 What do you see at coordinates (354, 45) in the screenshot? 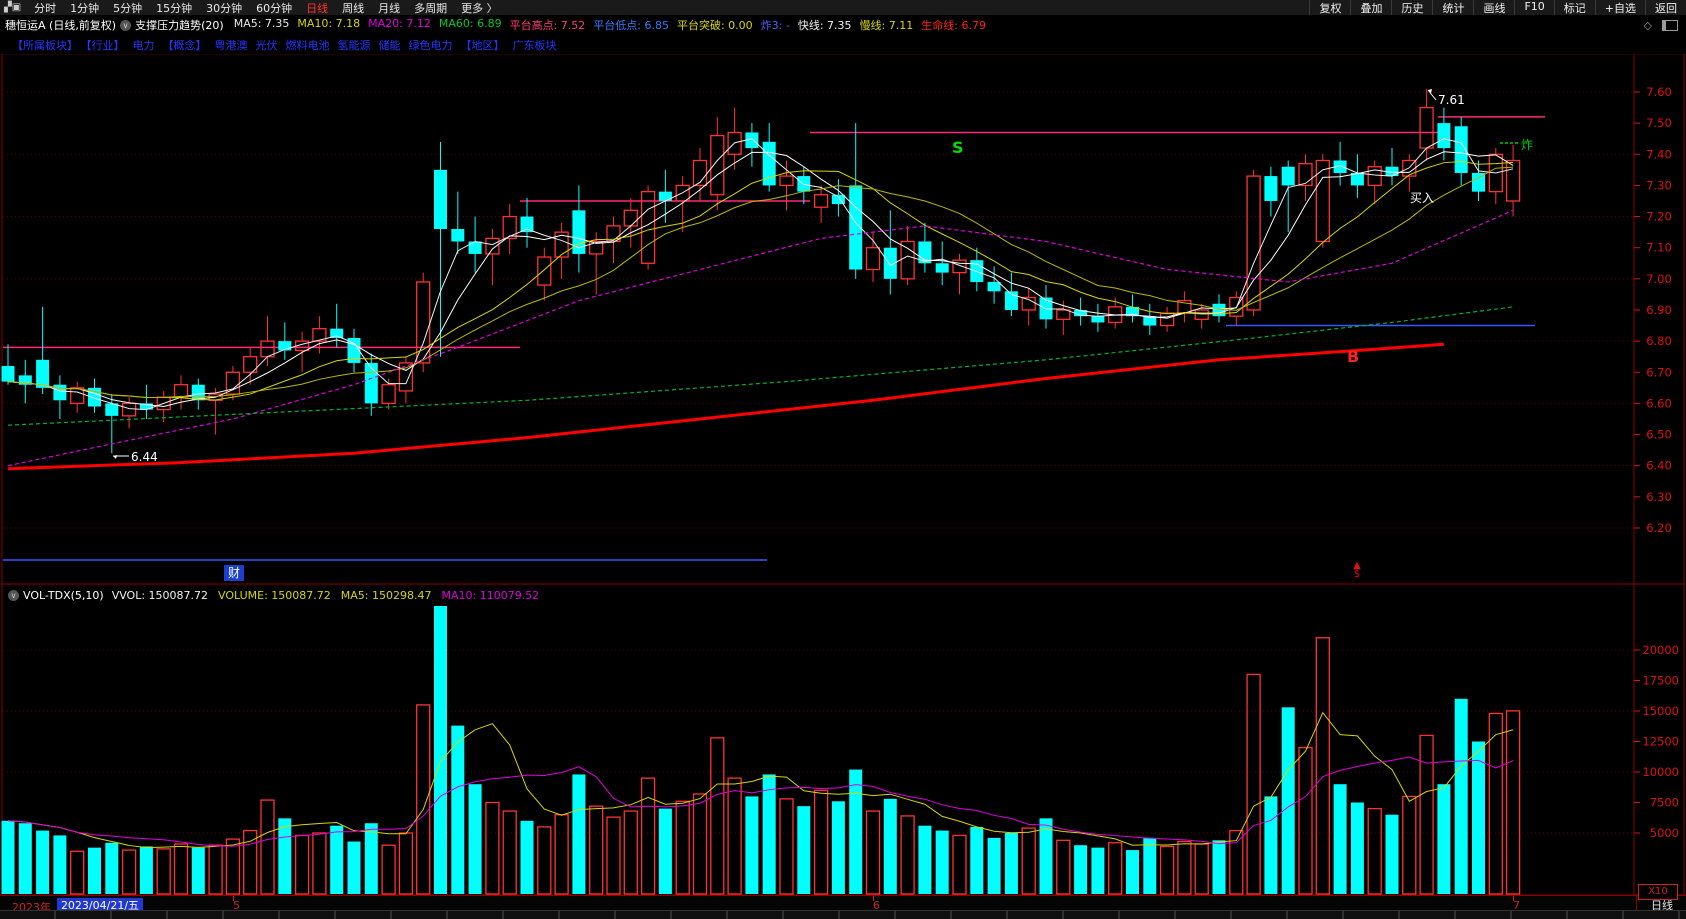
I see `sector-link: 氢能源` at bounding box center [354, 45].